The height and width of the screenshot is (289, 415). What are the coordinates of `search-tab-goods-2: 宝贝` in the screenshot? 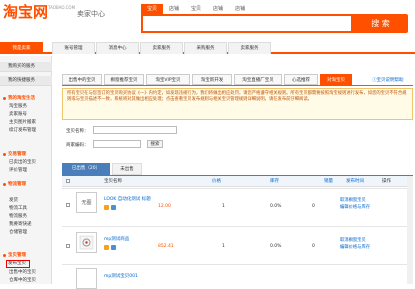 It's located at (196, 9).